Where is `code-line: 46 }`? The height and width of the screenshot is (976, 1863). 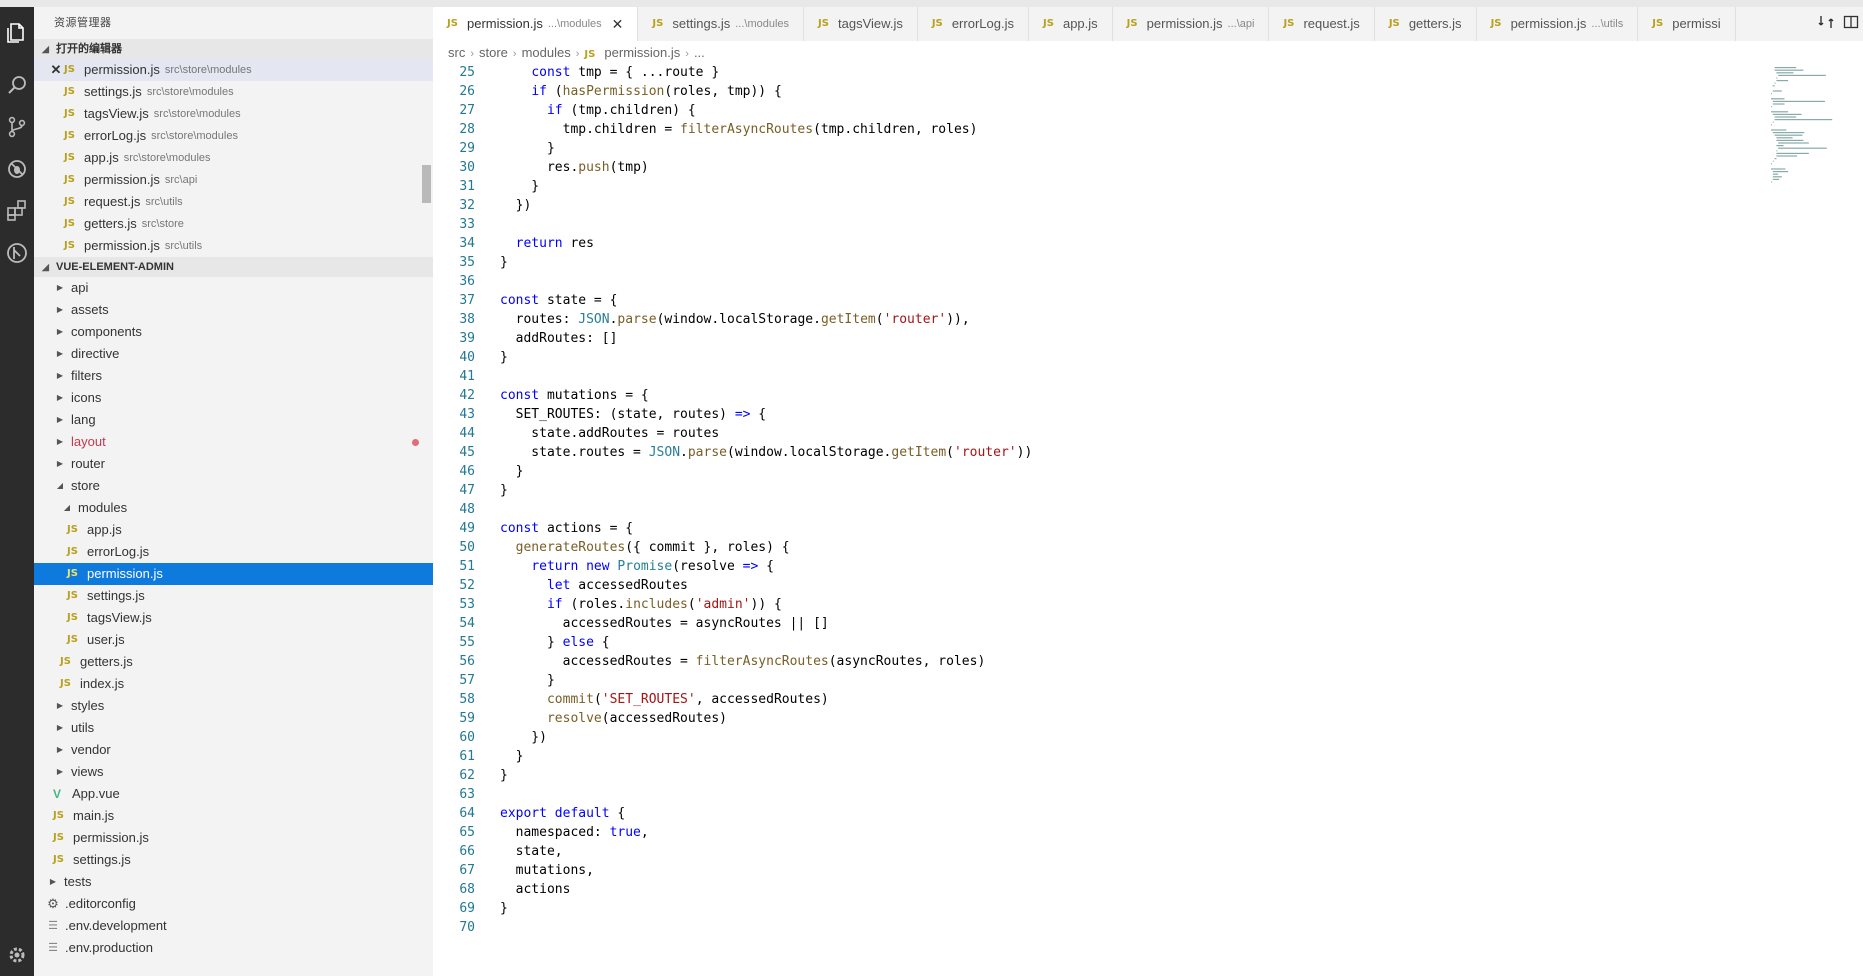
code-line: 46 } is located at coordinates (1083, 471).